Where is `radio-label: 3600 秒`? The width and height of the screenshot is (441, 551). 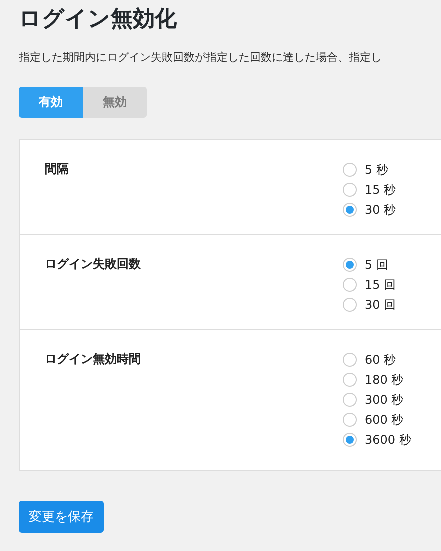
radio-label: 3600 秒 is located at coordinates (388, 440).